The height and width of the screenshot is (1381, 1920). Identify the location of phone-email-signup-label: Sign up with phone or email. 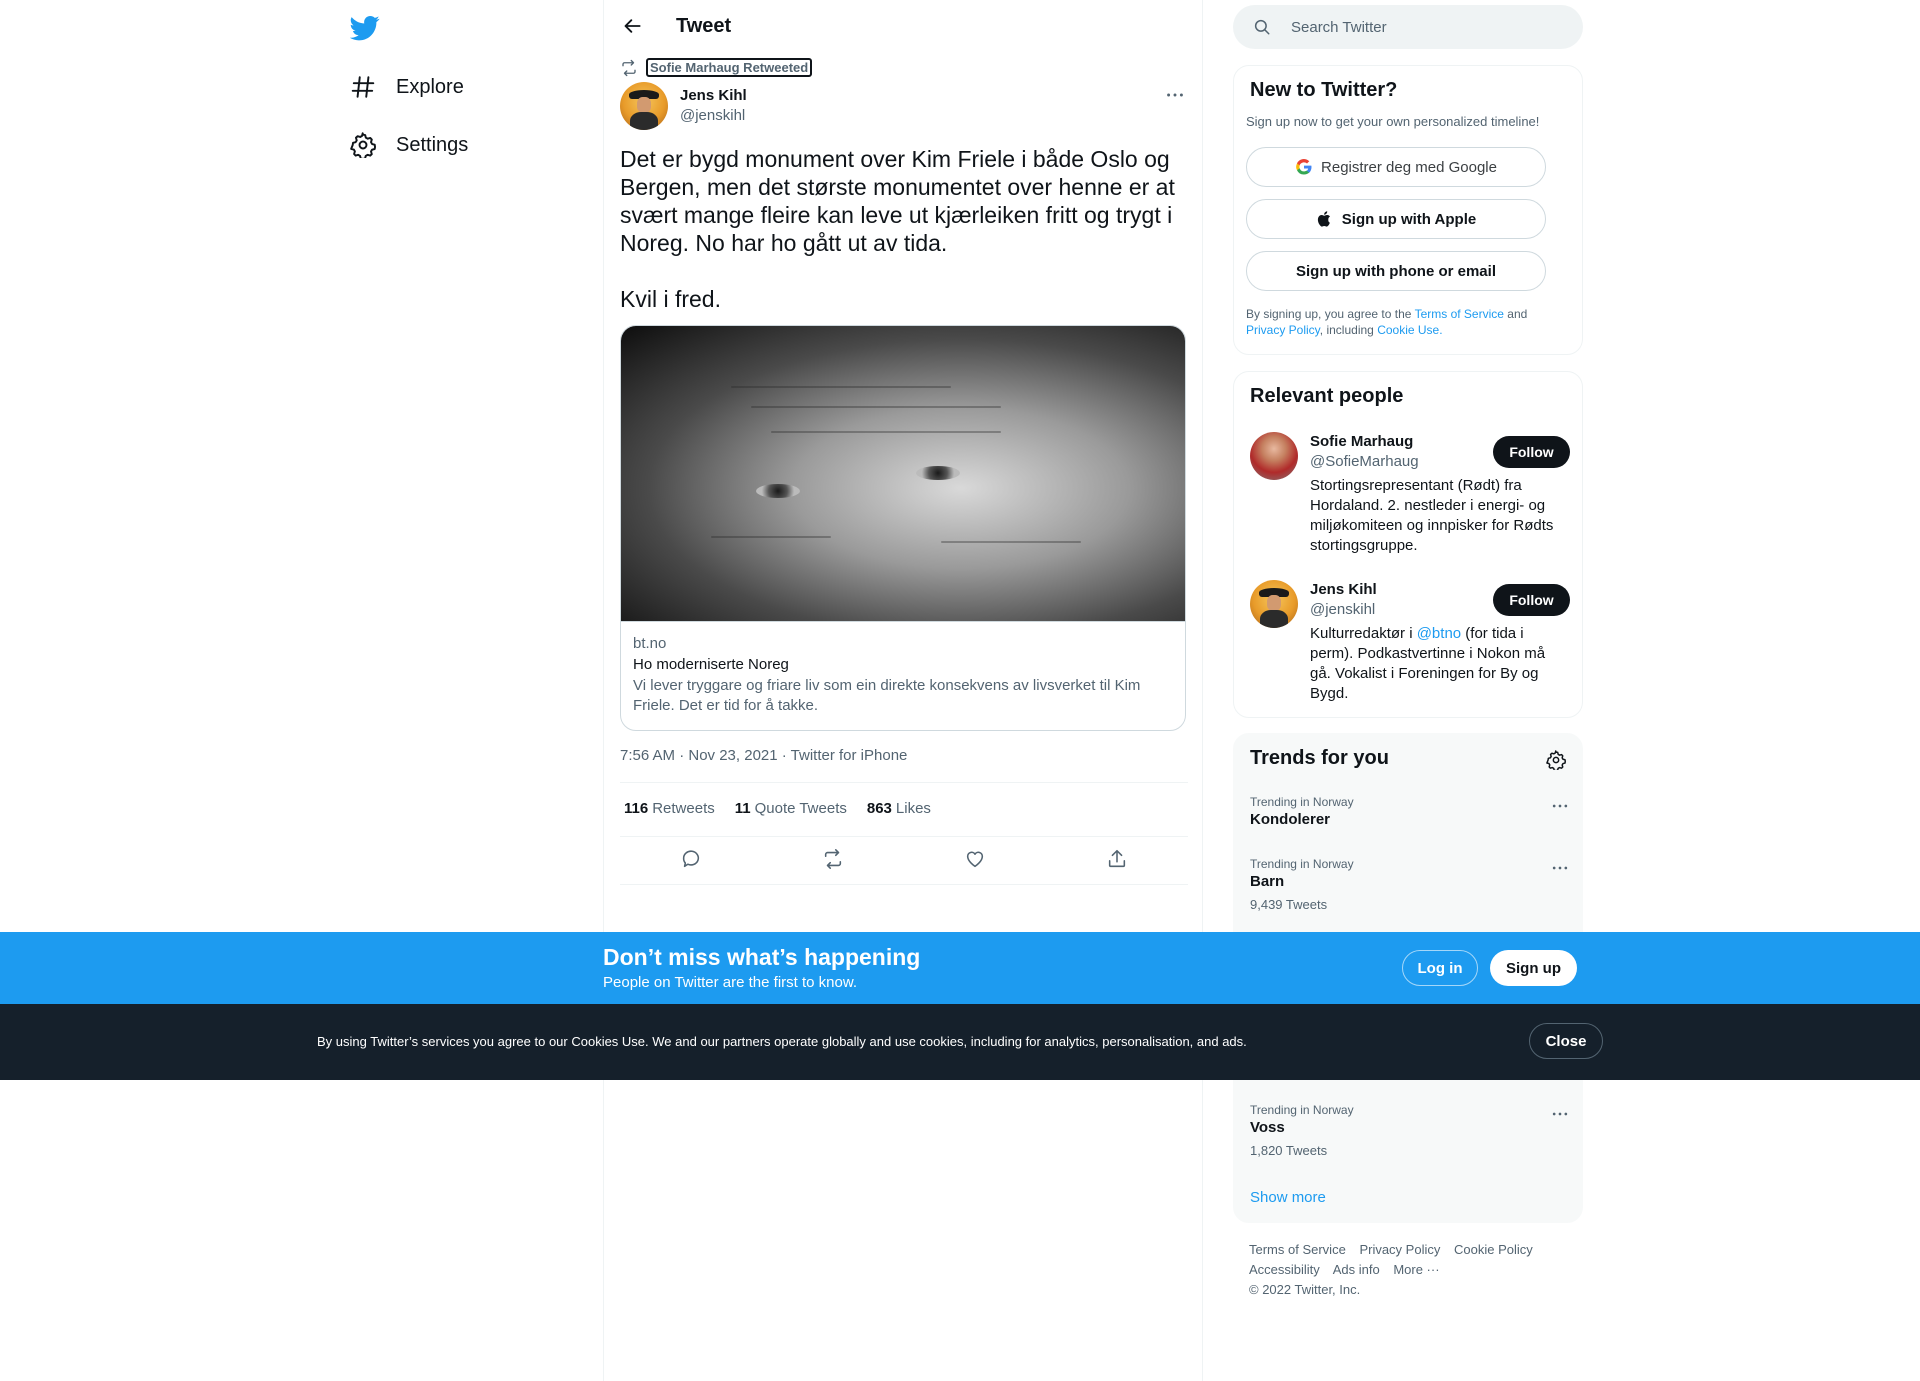
(1395, 271).